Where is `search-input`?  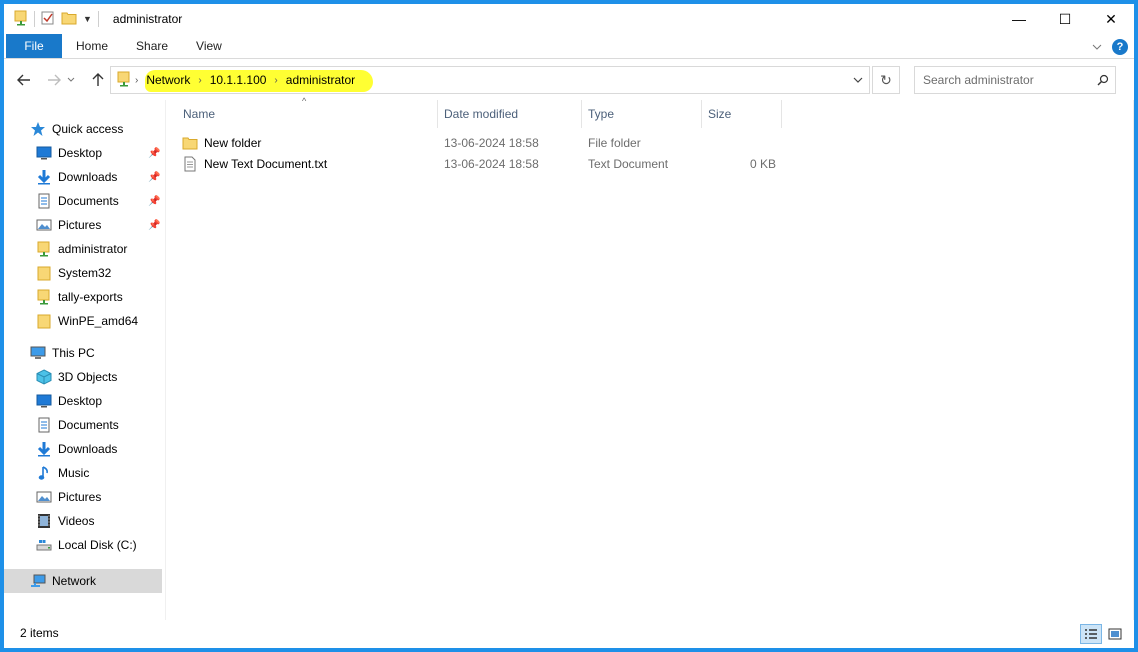
search-input is located at coordinates (1007, 80).